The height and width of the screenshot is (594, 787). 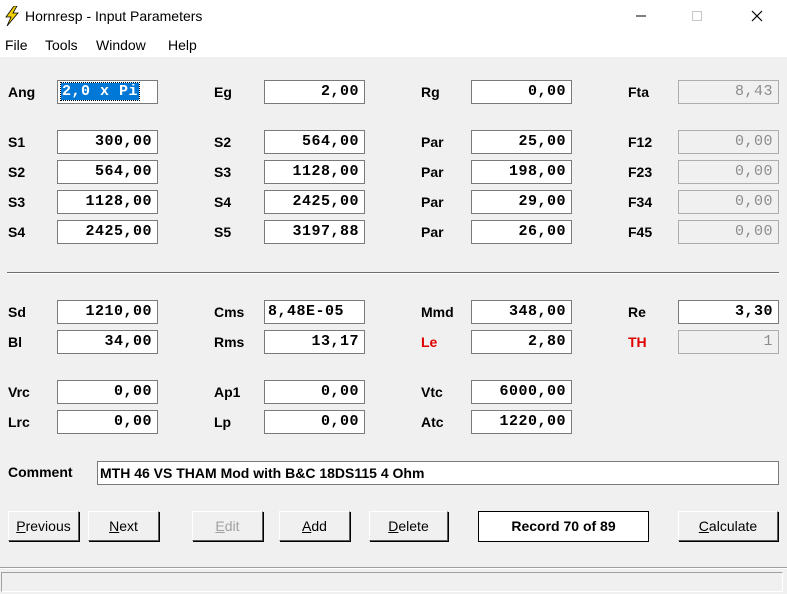 What do you see at coordinates (521, 422) in the screenshot?
I see `atc-field: 1220,00` at bounding box center [521, 422].